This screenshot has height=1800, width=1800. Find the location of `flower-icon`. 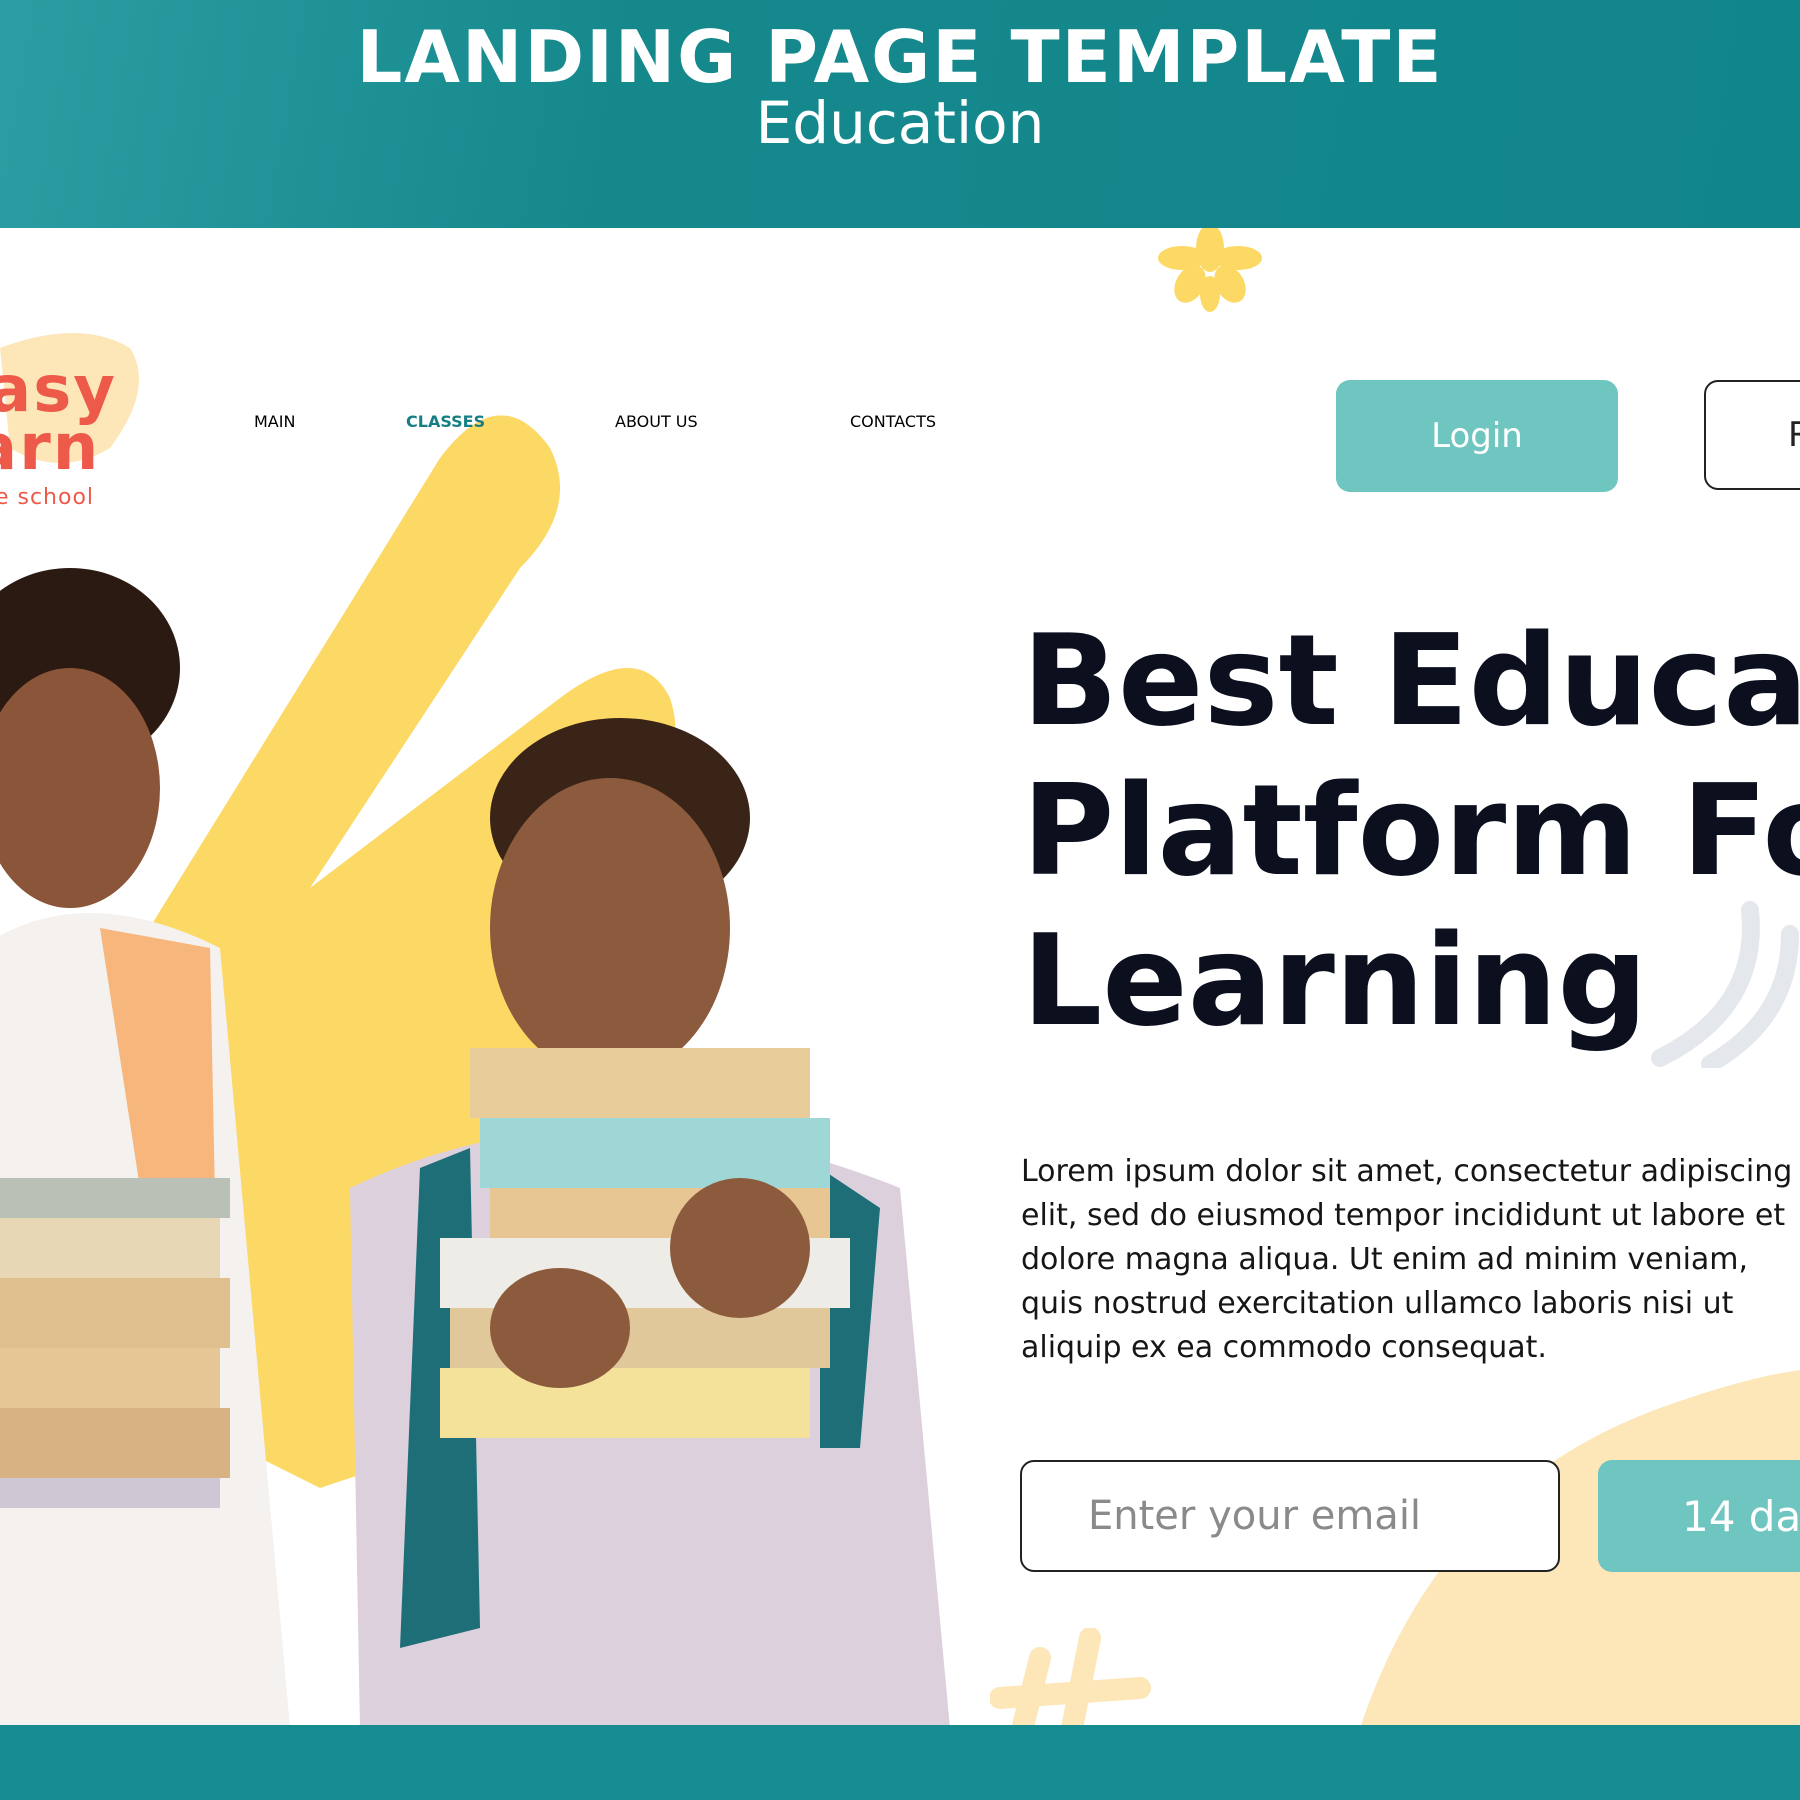

flower-icon is located at coordinates (1210, 270).